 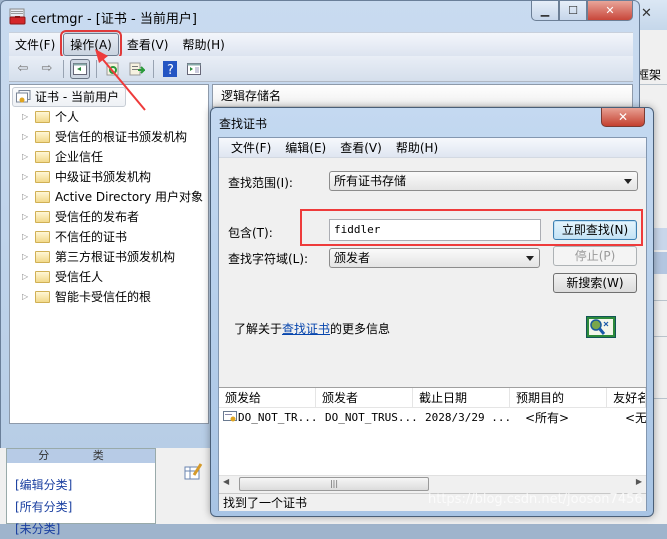 What do you see at coordinates (320, 16) in the screenshot?
I see `title-bar: certmgr - [证书 - 当前用户] ▁ ☐ ✕` at bounding box center [320, 16].